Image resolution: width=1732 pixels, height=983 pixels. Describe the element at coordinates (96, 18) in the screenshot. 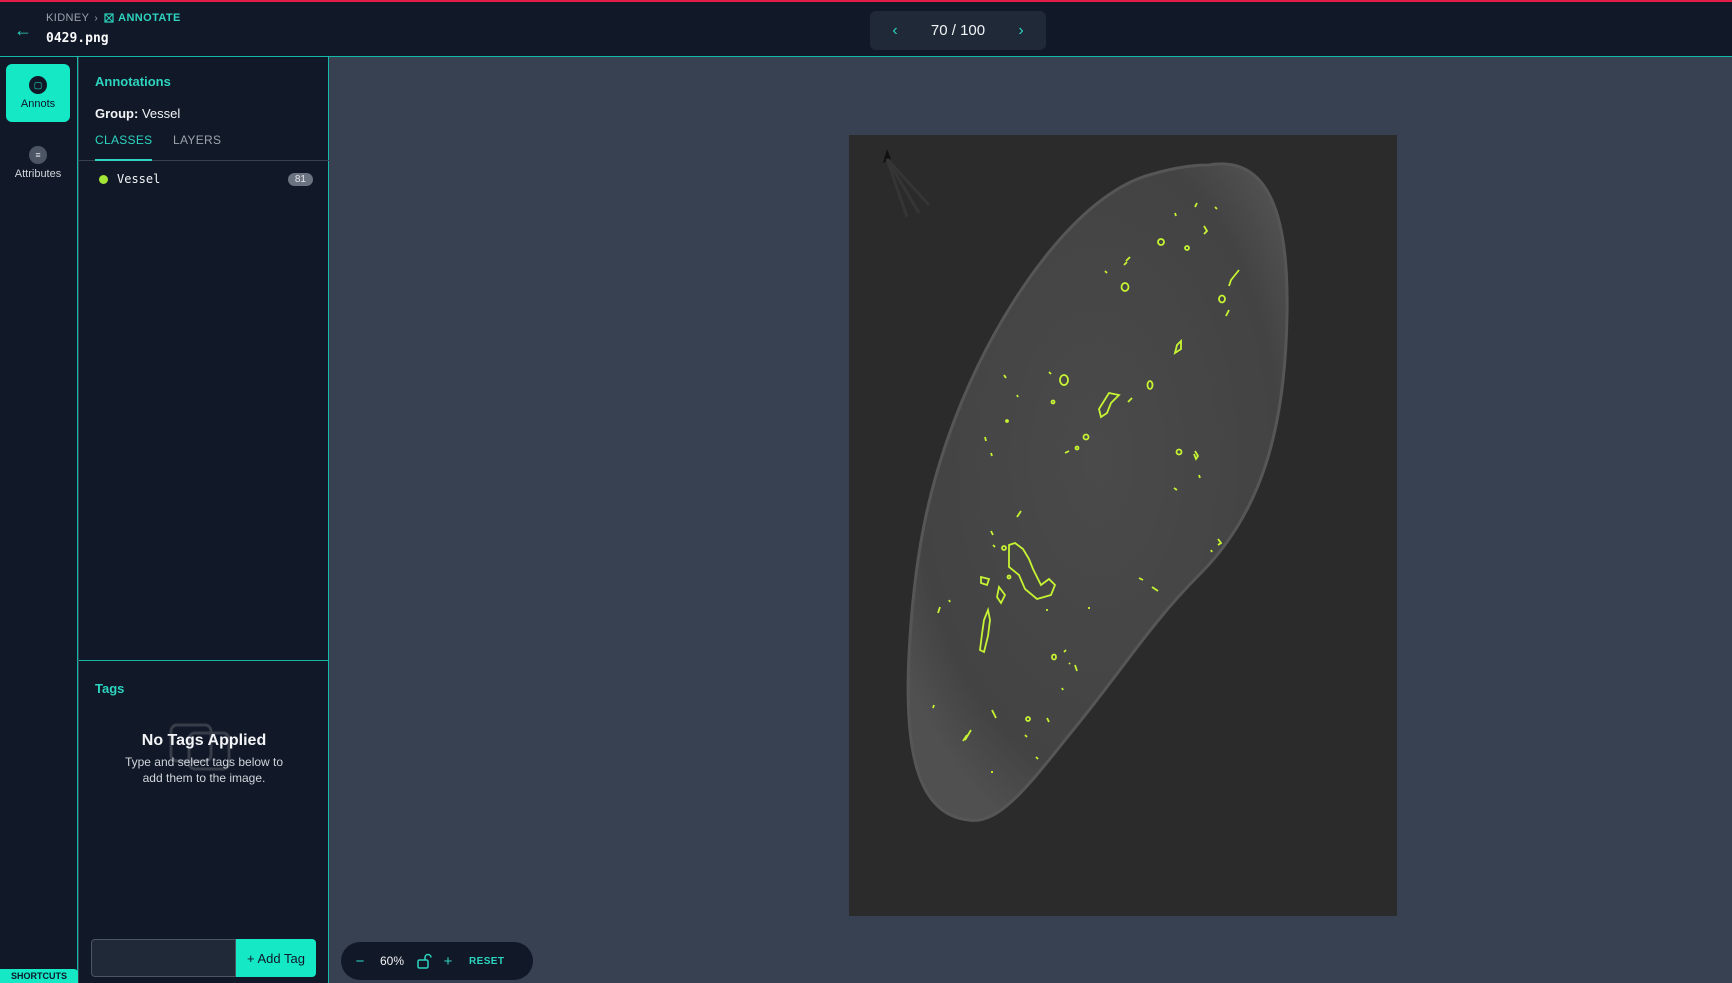

I see `chevron-right-icon: ›` at that location.